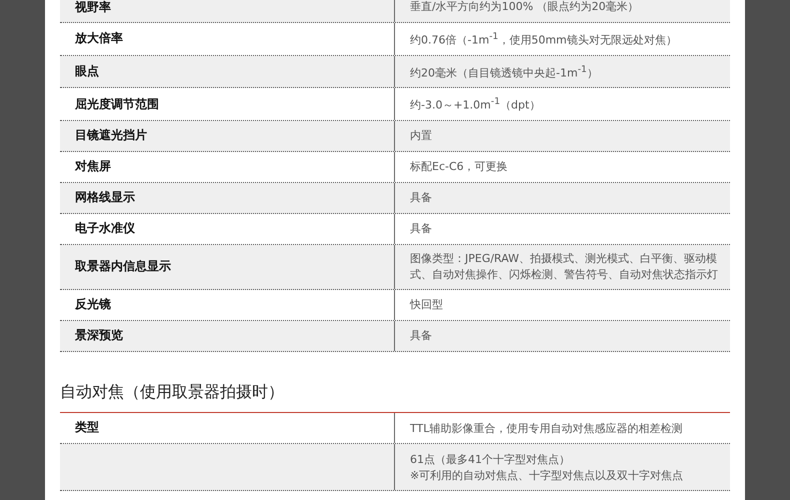 This screenshot has width=790, height=500. What do you see at coordinates (564, 266) in the screenshot?
I see `spec-value: 图像类型：JPEG/RAW、拍摄模式、测光模式、白平衡、驱动模式、自动对焦操作、闪烁检测、警告符号、自动对焦状态指示灯` at bounding box center [564, 266].